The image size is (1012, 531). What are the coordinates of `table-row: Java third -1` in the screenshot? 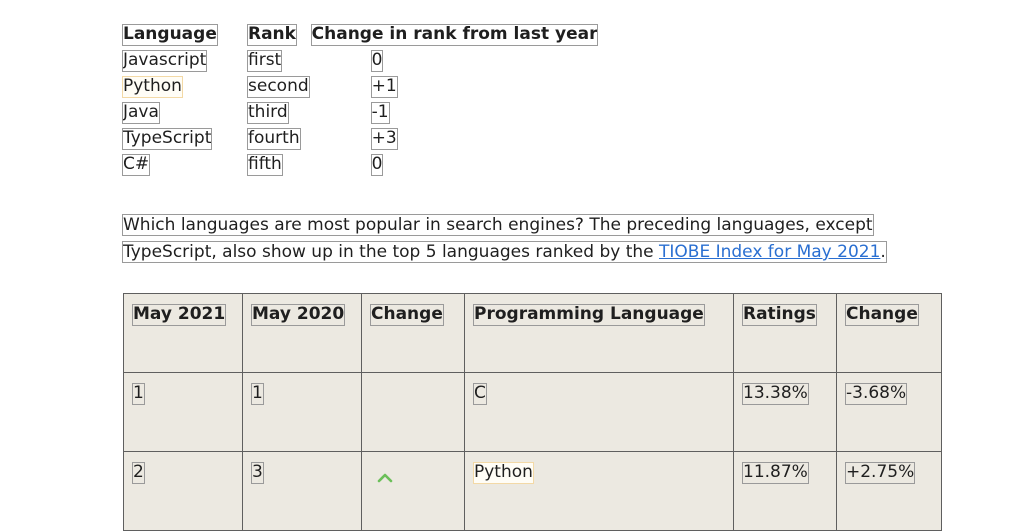 It's located at (359, 115).